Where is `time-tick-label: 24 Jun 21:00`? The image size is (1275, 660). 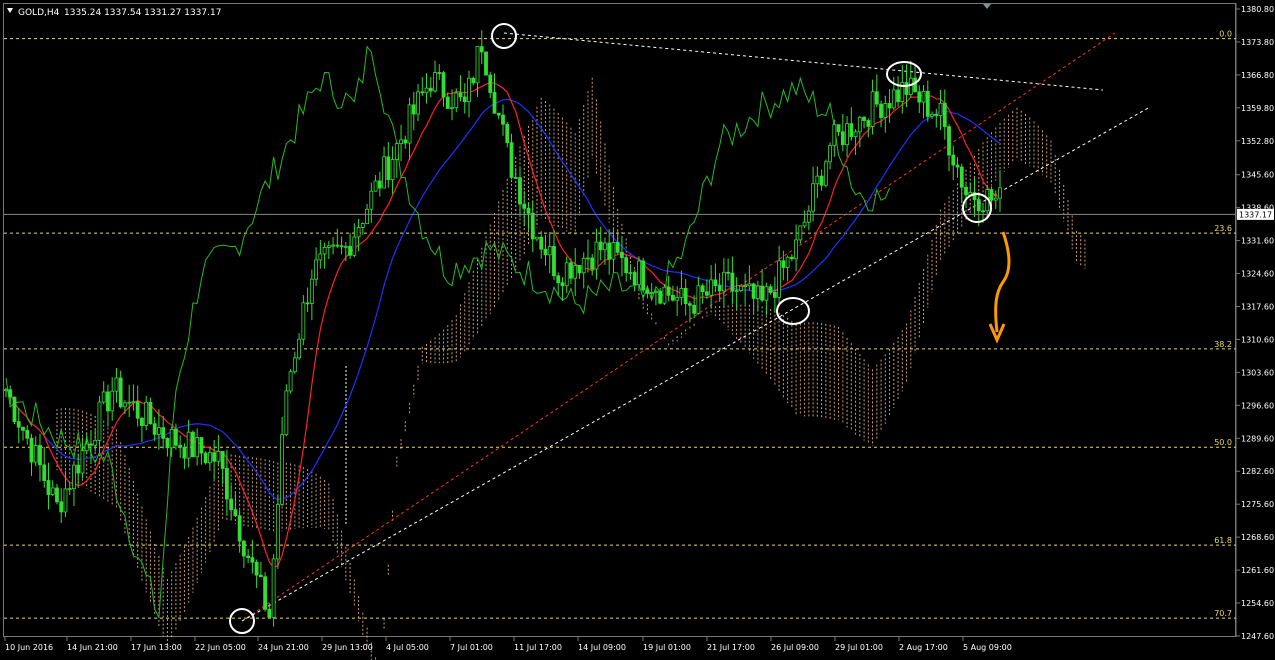 time-tick-label: 24 Jun 21:00 is located at coordinates (283, 647).